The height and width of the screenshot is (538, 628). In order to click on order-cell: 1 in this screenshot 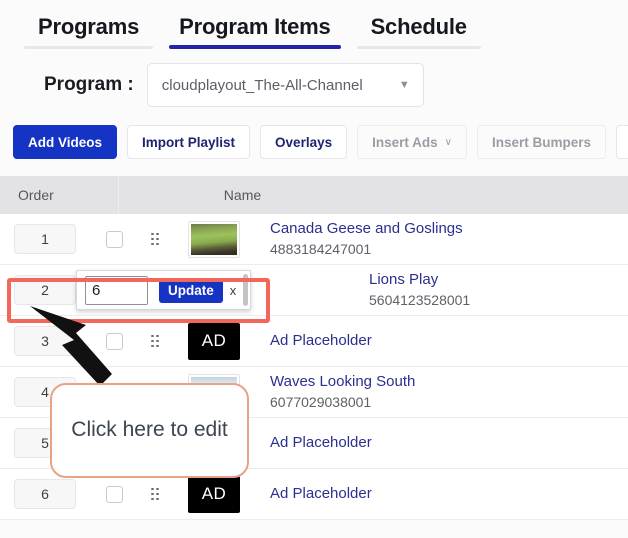, I will do `click(45, 239)`.